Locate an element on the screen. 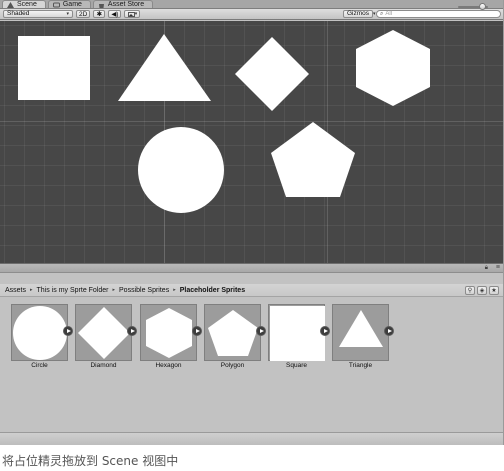  search-placeholder: All is located at coordinates (389, 14).